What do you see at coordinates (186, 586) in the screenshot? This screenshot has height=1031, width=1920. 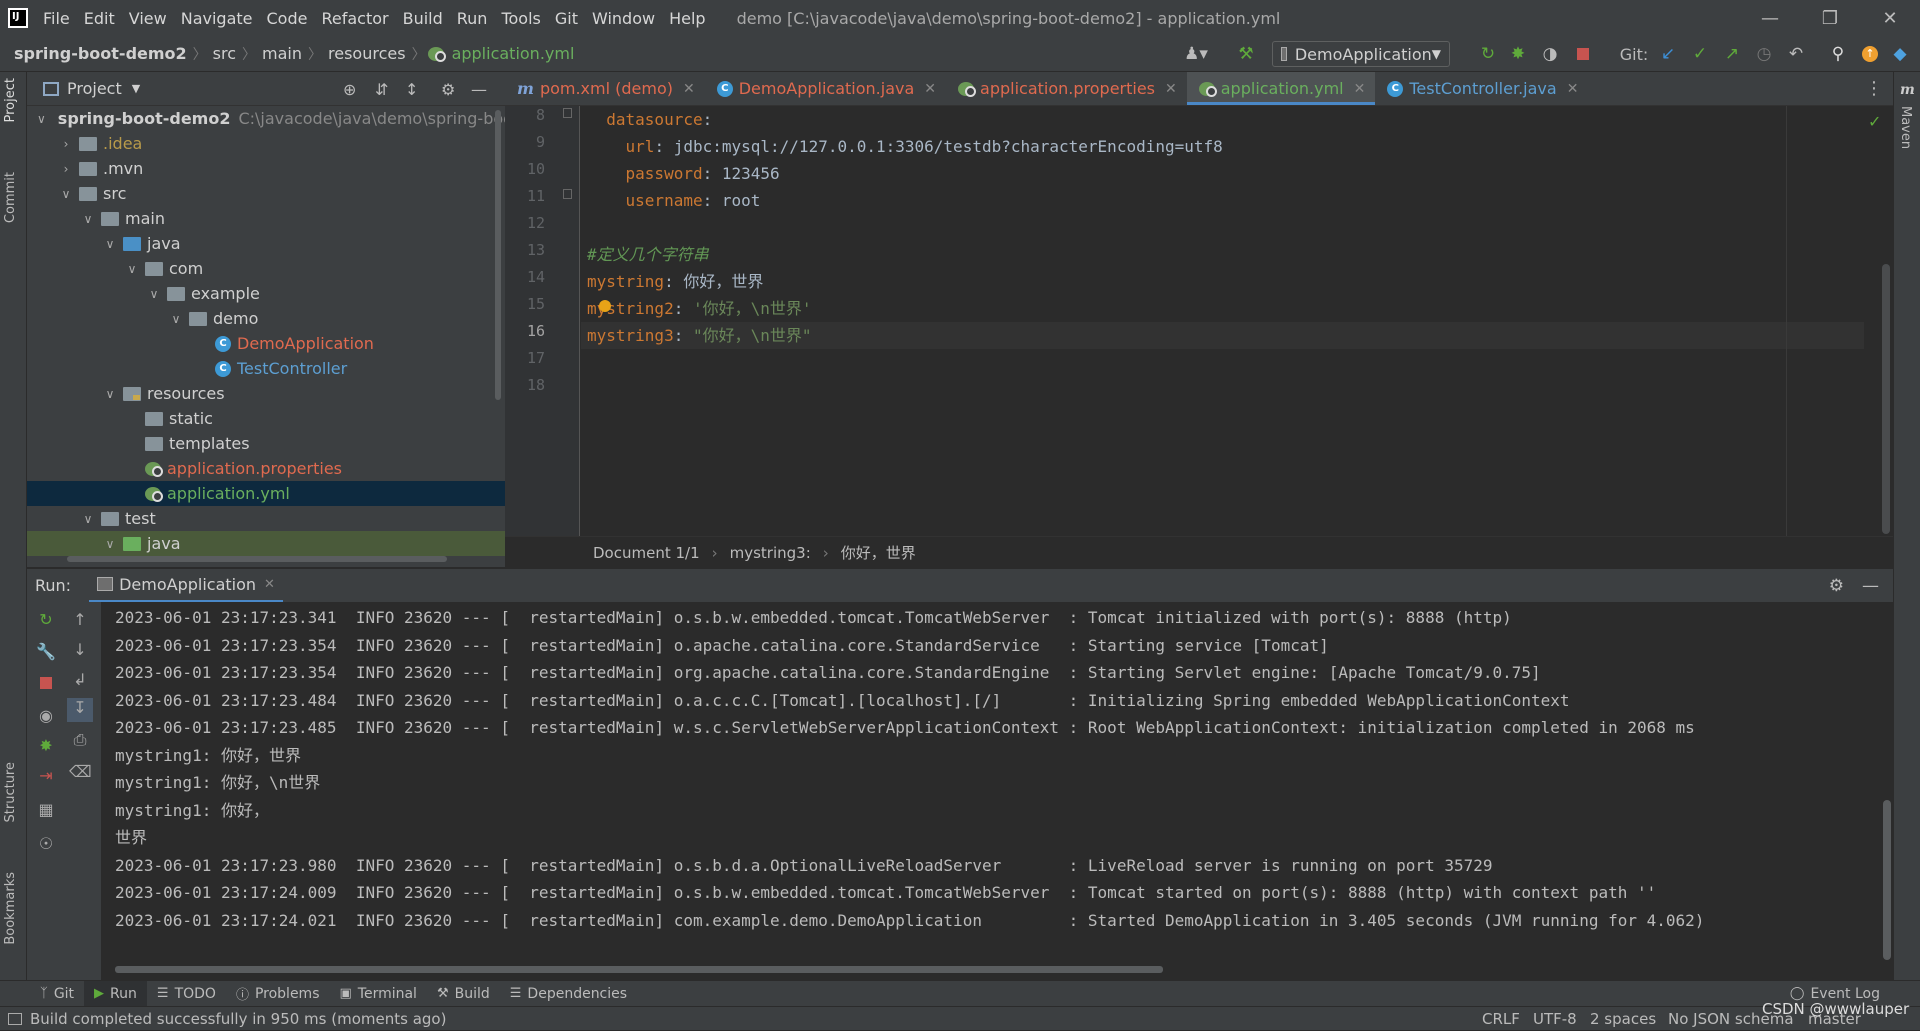 I see `tab-run-demoapplication: DemoApplication ✕` at bounding box center [186, 586].